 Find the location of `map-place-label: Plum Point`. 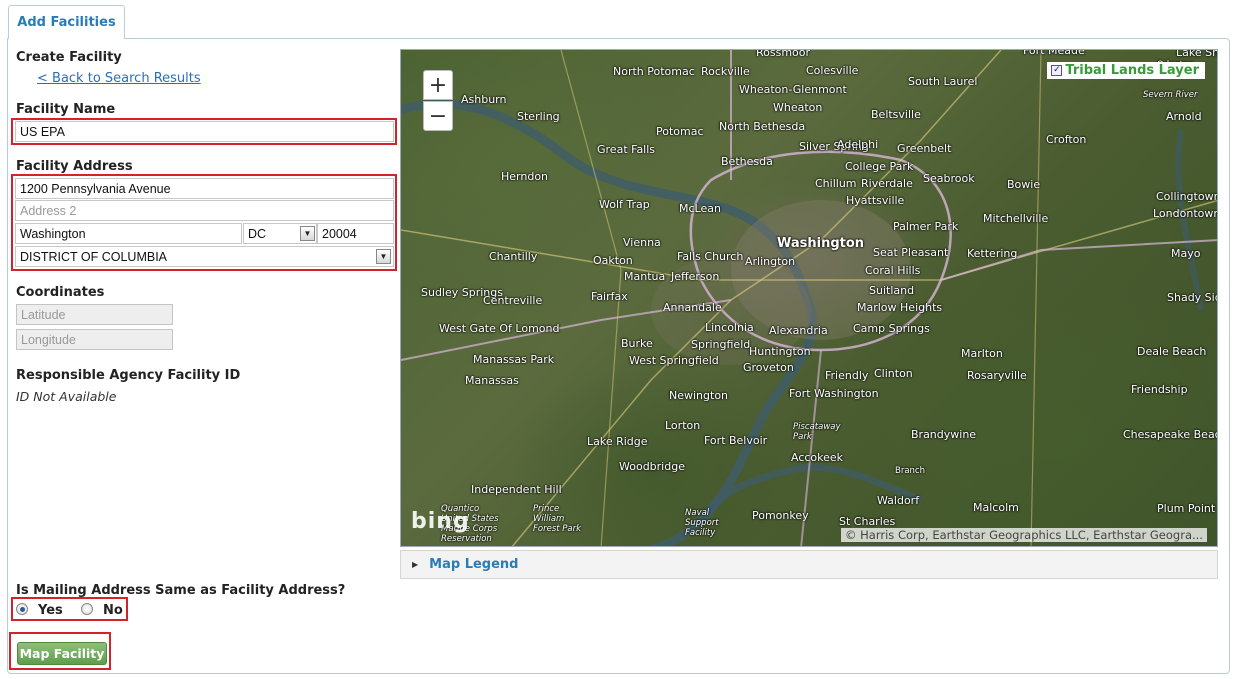

map-place-label: Plum Point is located at coordinates (1186, 508).